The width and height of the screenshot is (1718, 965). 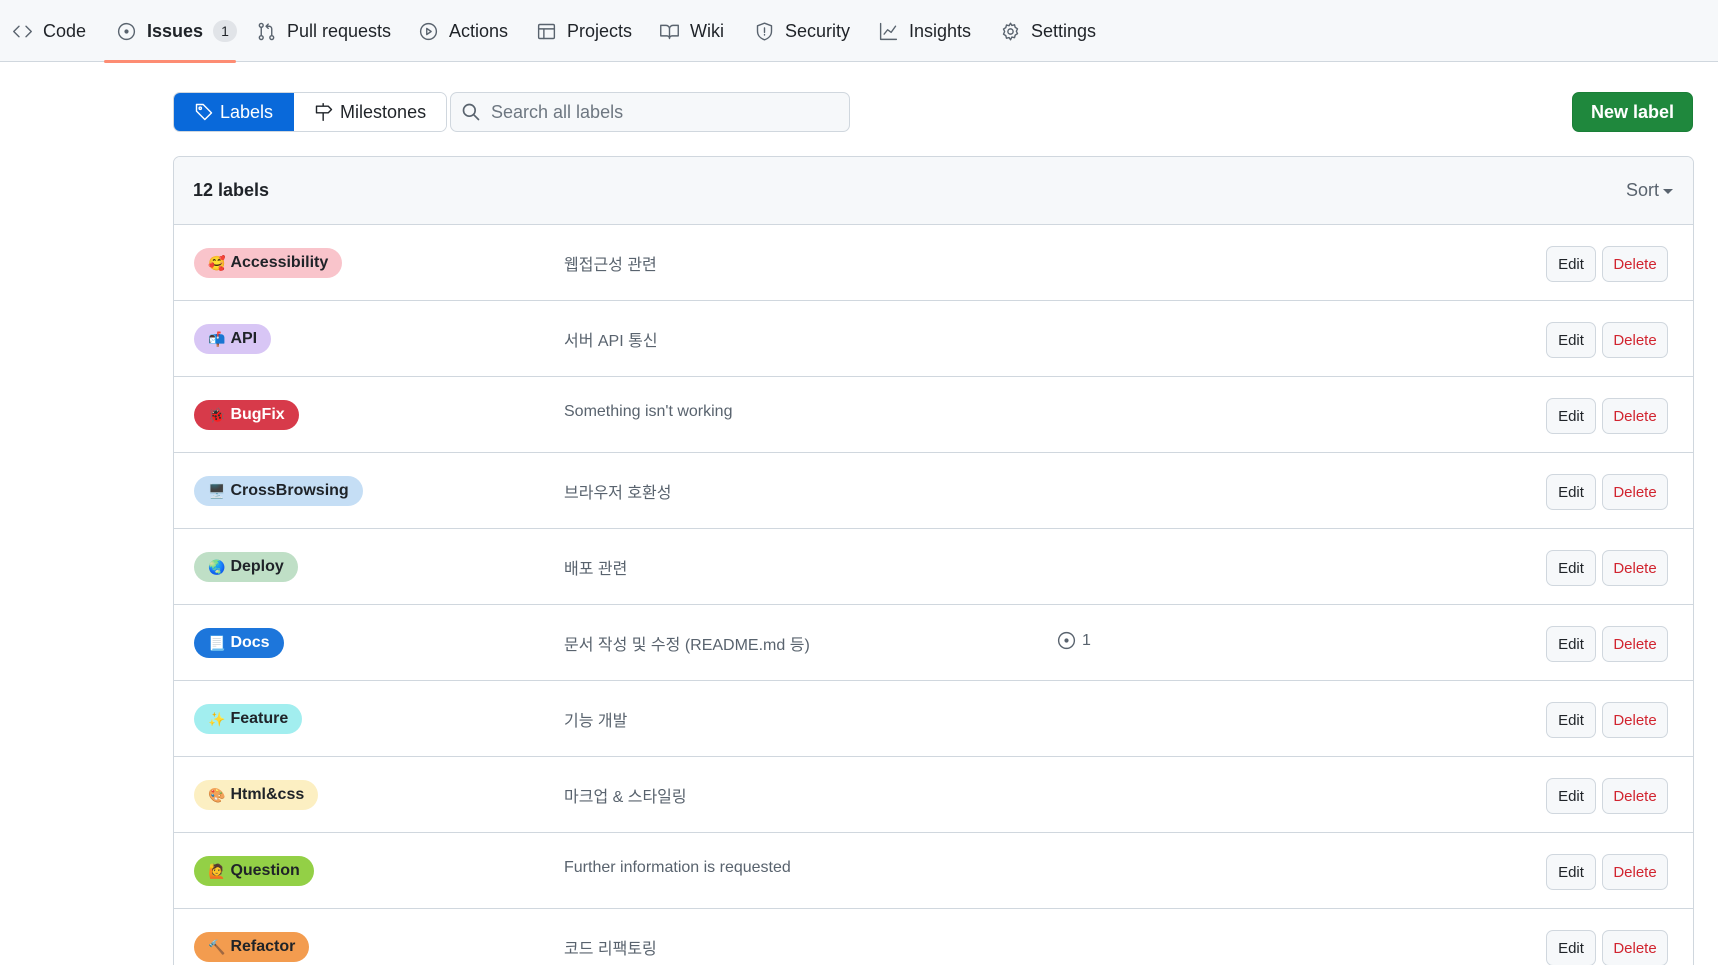 What do you see at coordinates (217, 491) in the screenshot?
I see `label-emoji-icon: 🖥️` at bounding box center [217, 491].